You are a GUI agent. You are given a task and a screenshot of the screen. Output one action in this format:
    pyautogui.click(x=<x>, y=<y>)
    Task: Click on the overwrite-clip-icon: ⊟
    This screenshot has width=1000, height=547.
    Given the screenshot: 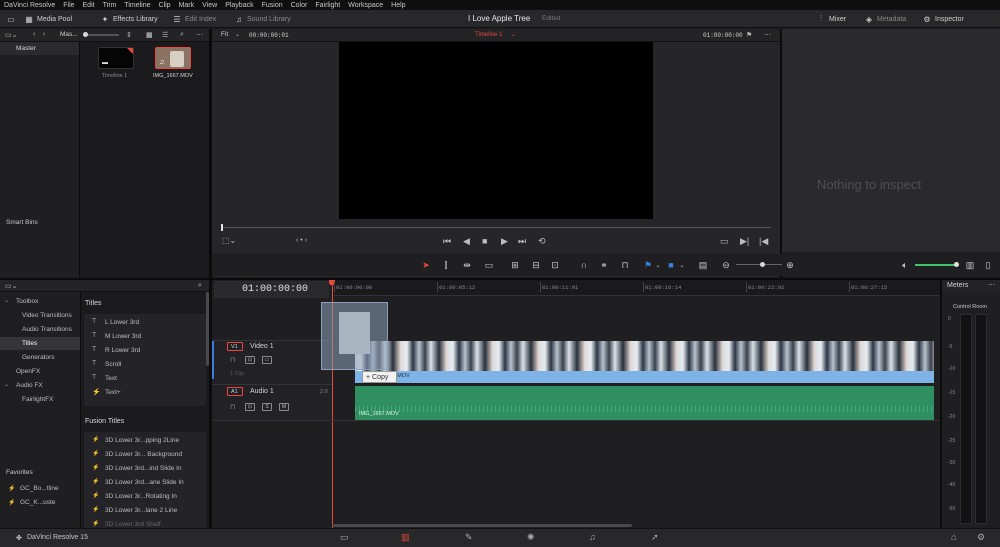 What is the action you would take?
    pyautogui.click(x=536, y=265)
    